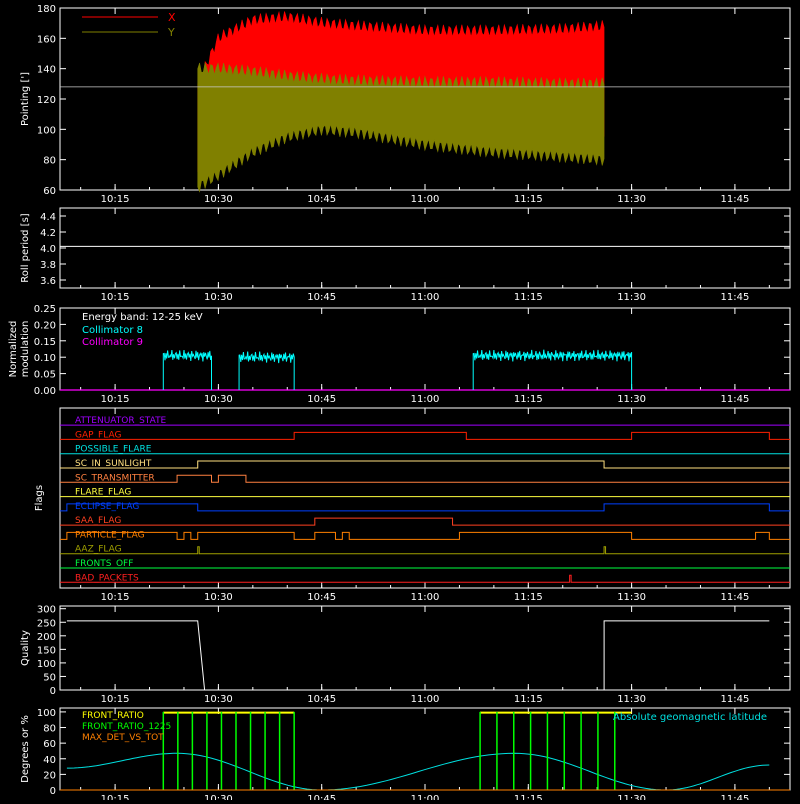 Image resolution: width=800 pixels, height=804 pixels. What do you see at coordinates (115, 597) in the screenshot?
I see `flags-xtick-label: 10:15` at bounding box center [115, 597].